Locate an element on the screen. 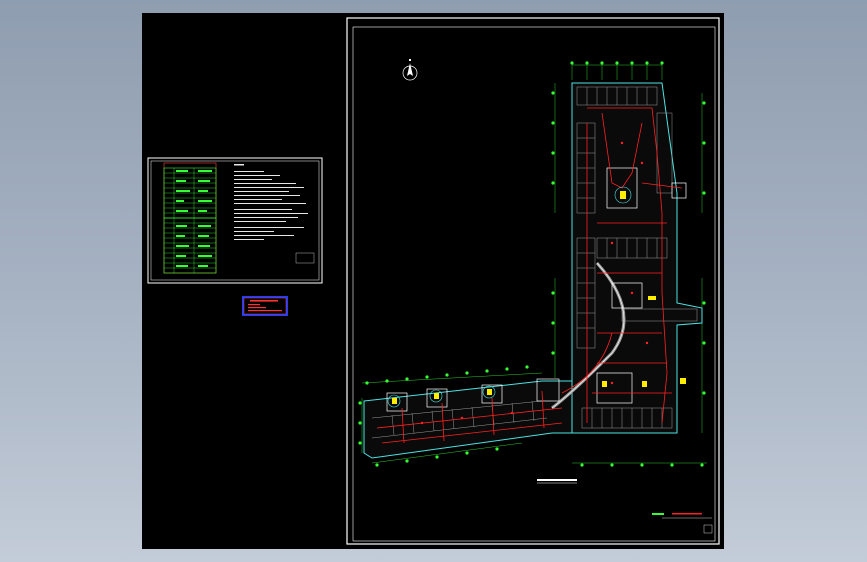 The height and width of the screenshot is (562, 867). legend-sheet is located at coordinates (235, 220).